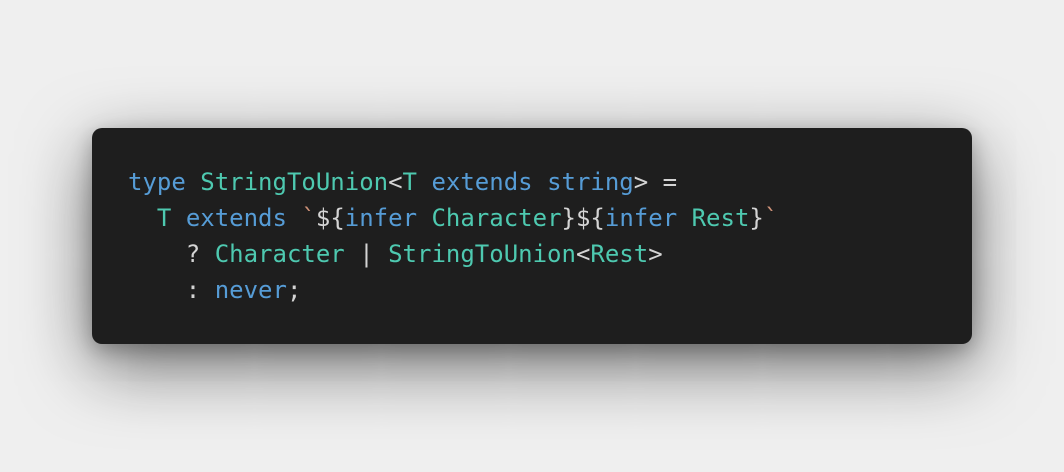 The height and width of the screenshot is (472, 1064). I want to click on punctuation-token: ${, so click(330, 218).